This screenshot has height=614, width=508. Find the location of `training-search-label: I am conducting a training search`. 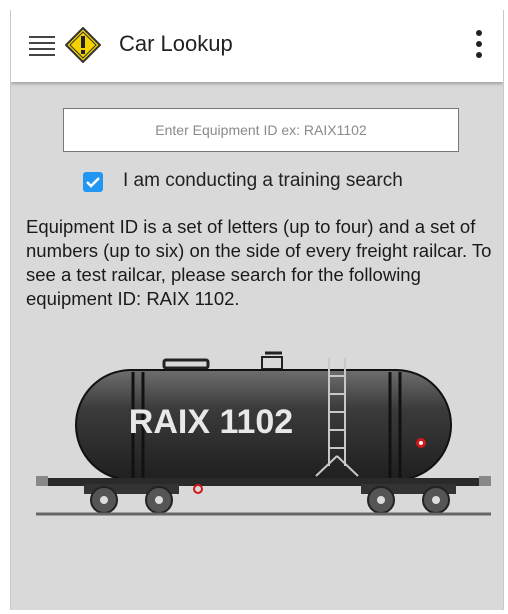

training-search-label: I am conducting a training search is located at coordinates (263, 180).